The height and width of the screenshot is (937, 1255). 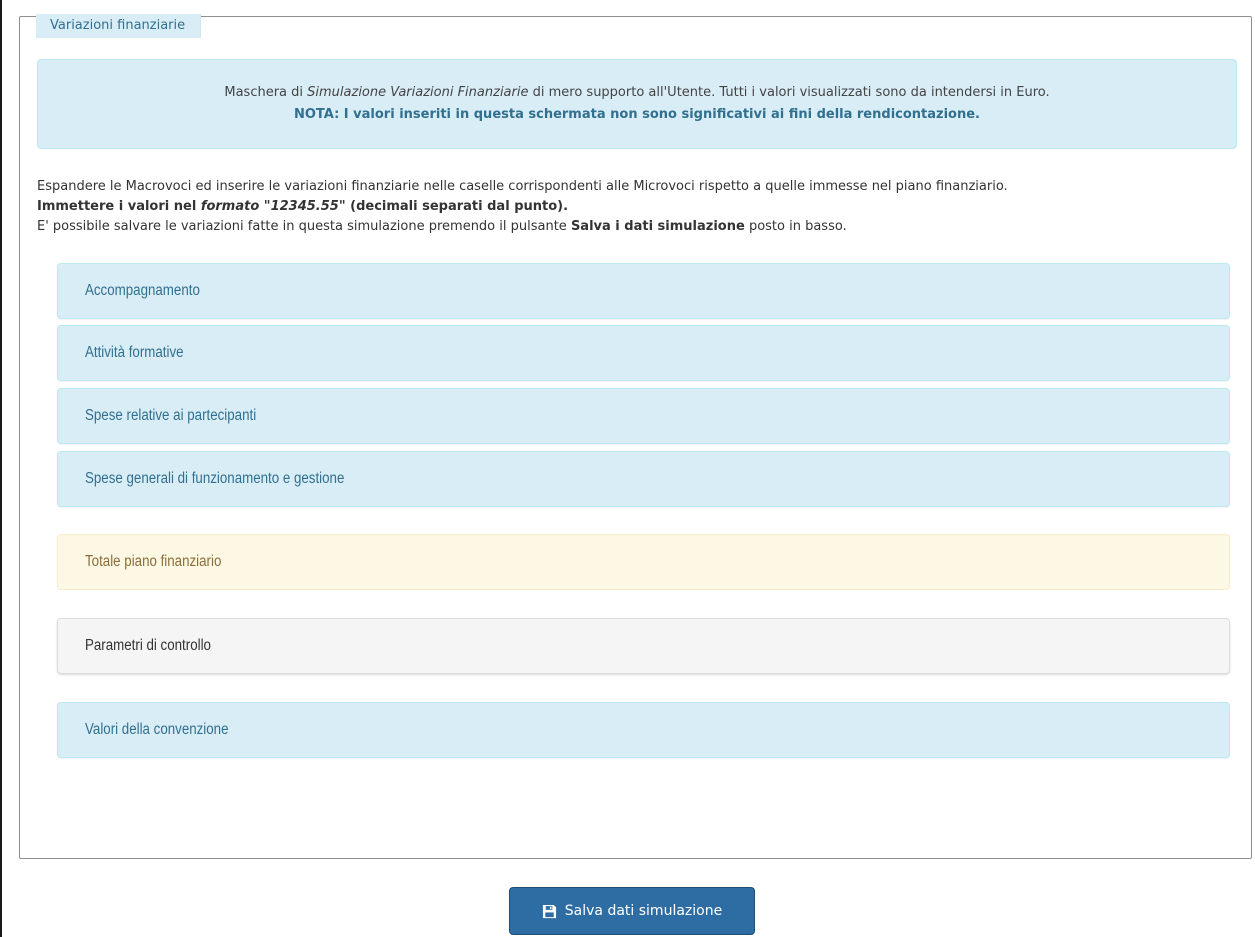 I want to click on panel-parametri-controllo: Parametri di controllo, so click(x=643, y=646).